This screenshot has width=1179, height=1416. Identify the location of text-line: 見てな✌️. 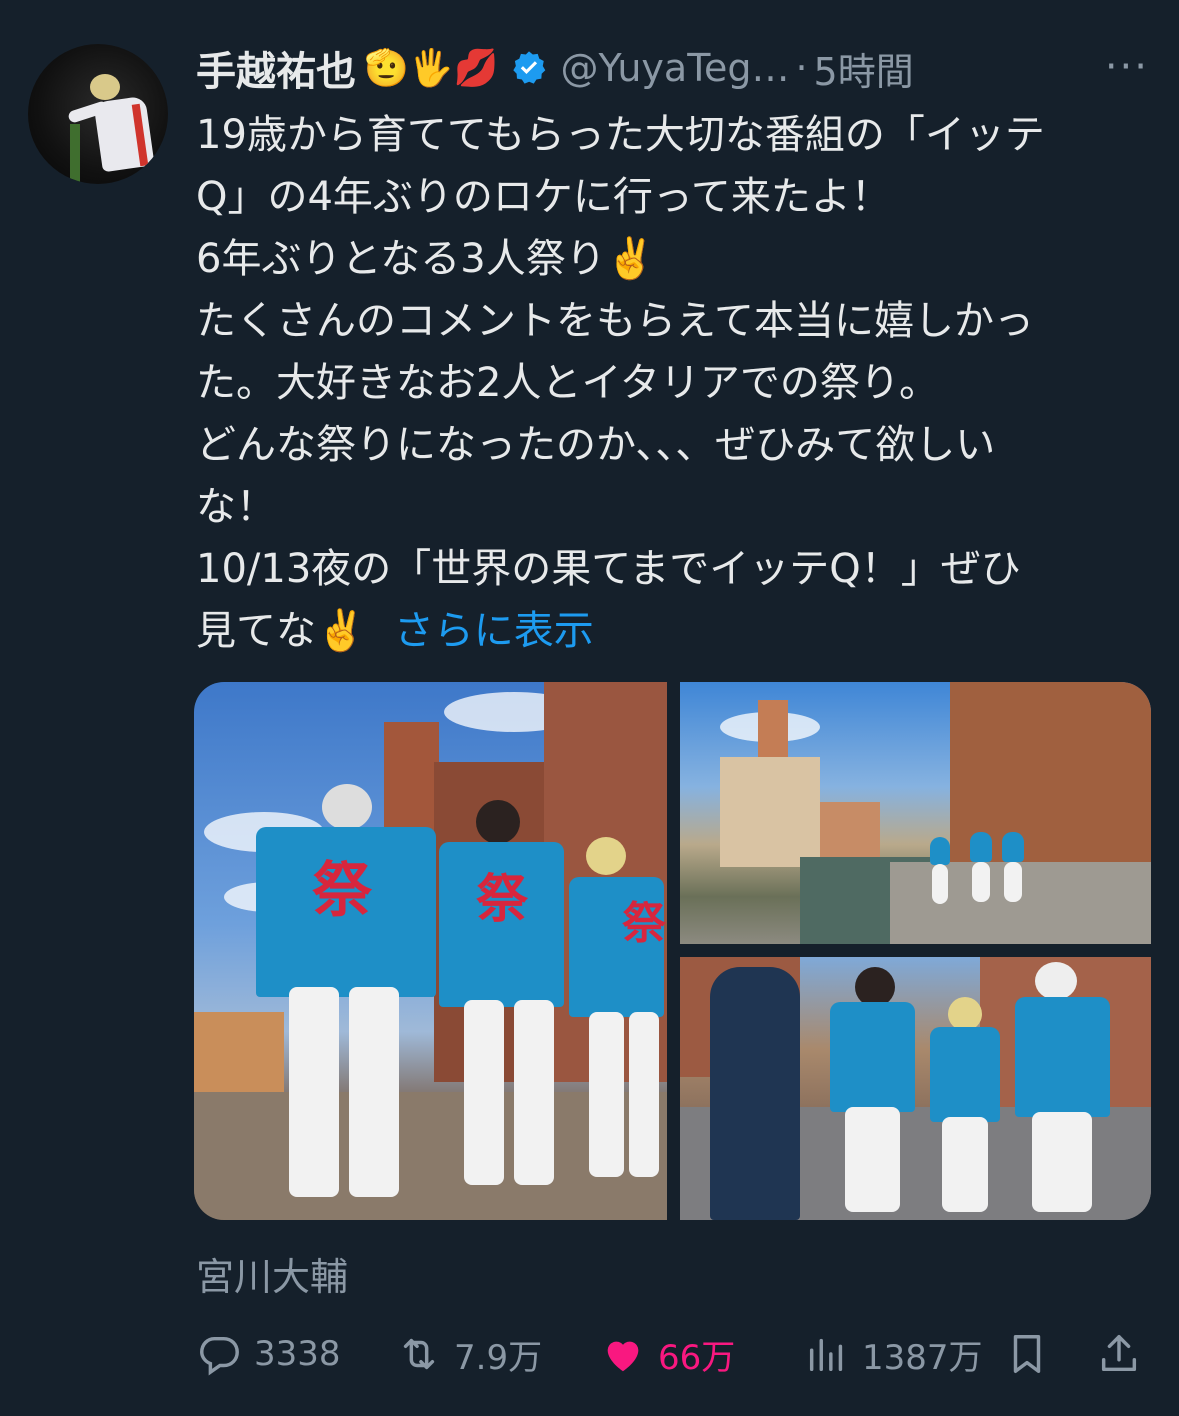
(281, 631).